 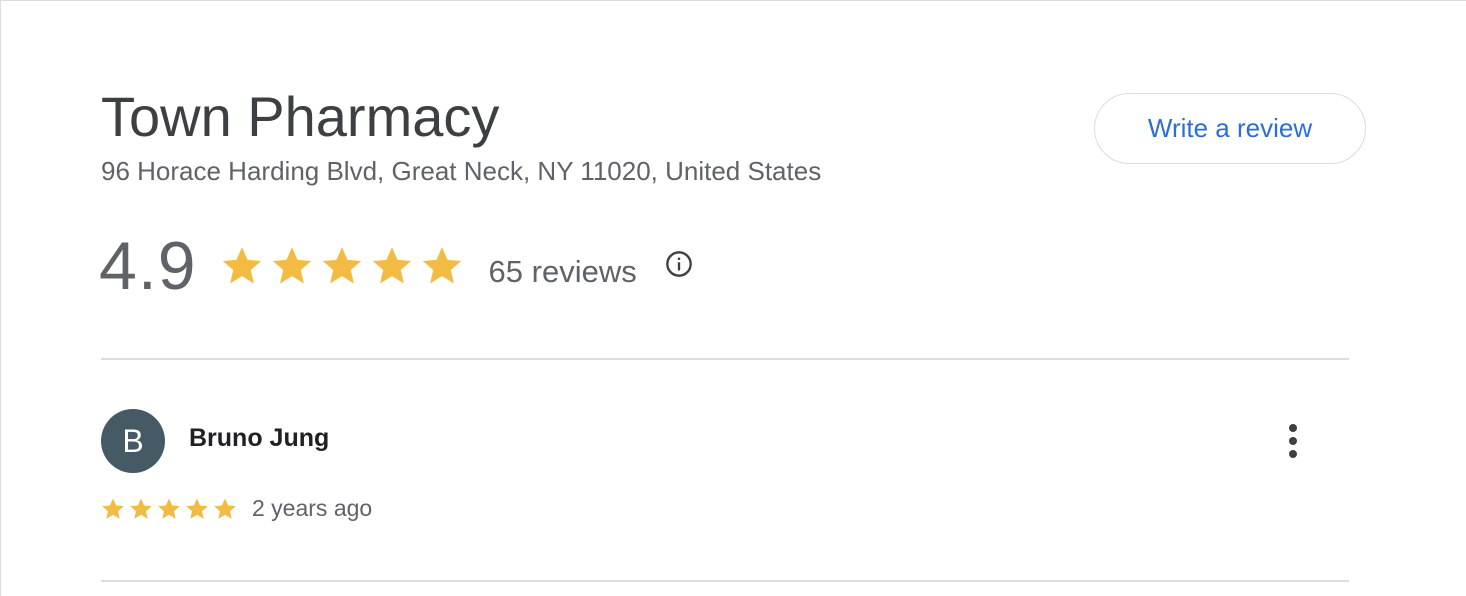 I want to click on rating-value: 4.9, so click(x=148, y=266).